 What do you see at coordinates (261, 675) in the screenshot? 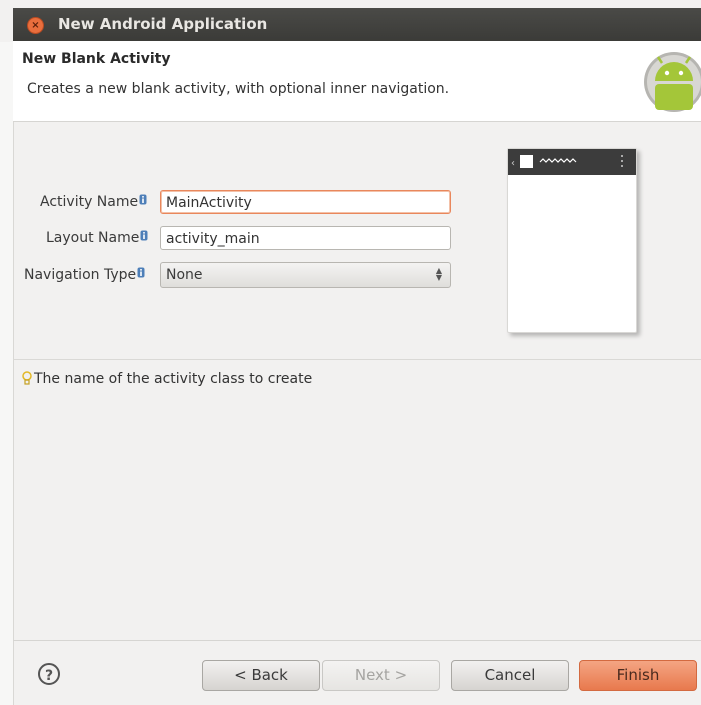
I see `back-button: < Back` at bounding box center [261, 675].